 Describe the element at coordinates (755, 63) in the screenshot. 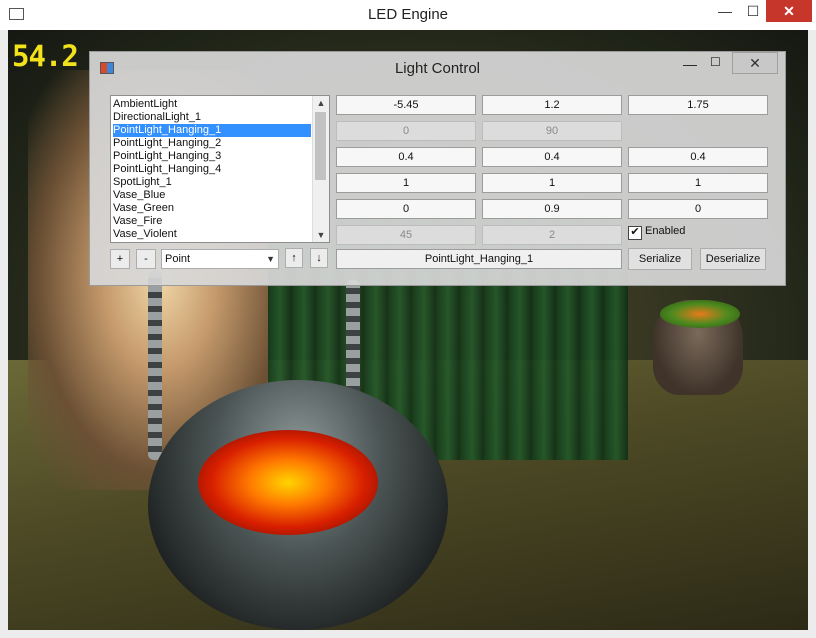

I see `dialog-close-button: ✕` at that location.